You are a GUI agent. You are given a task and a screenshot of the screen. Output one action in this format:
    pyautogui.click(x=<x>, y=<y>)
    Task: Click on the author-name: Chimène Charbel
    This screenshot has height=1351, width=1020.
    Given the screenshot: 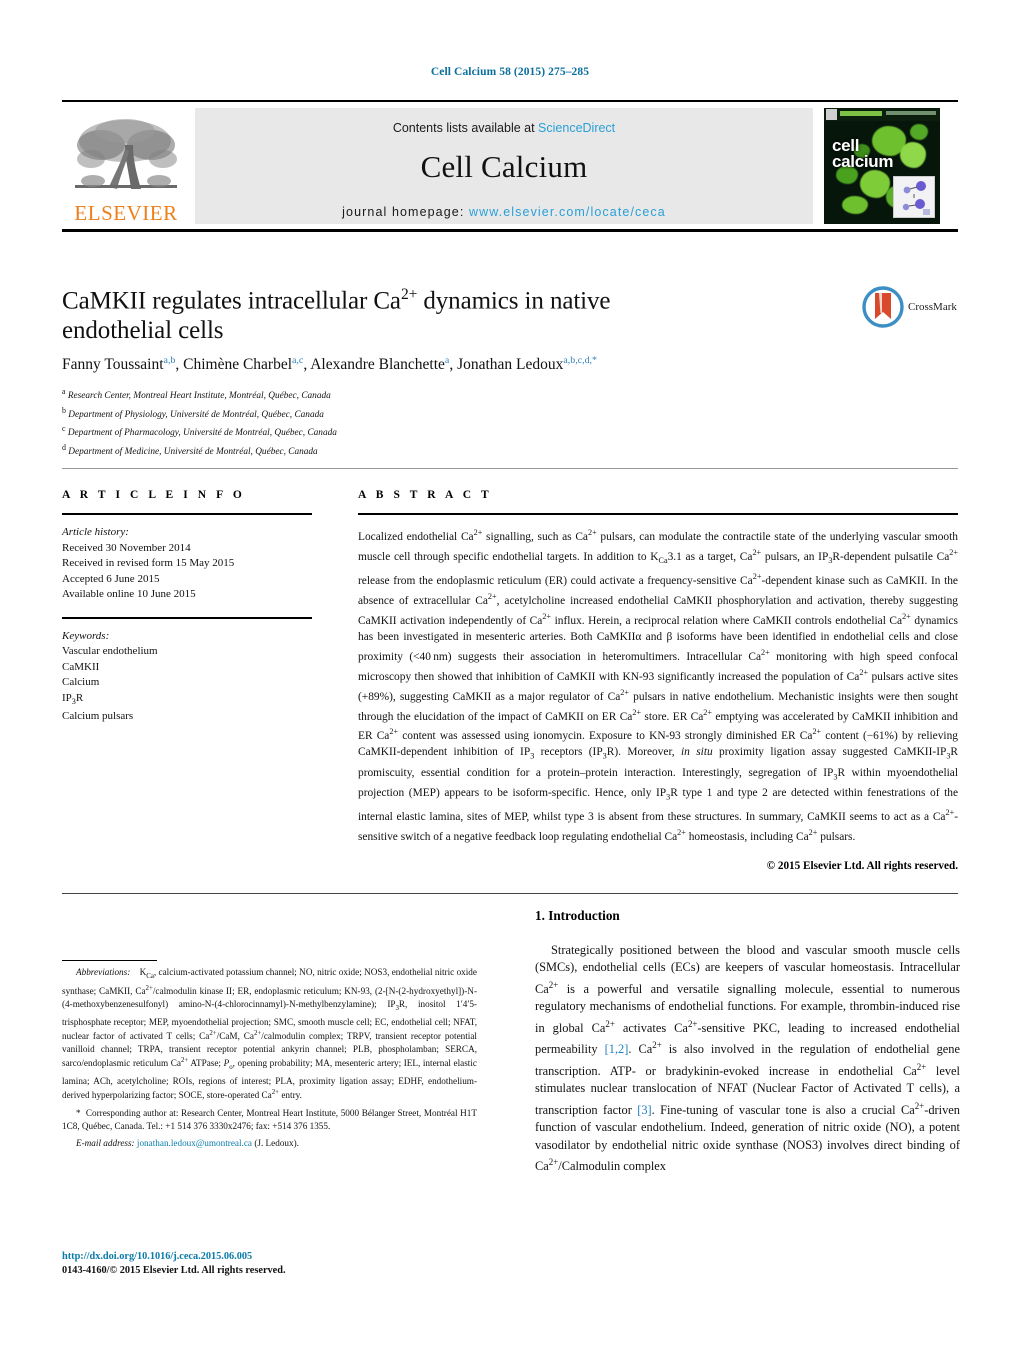 What is the action you would take?
    pyautogui.click(x=238, y=365)
    